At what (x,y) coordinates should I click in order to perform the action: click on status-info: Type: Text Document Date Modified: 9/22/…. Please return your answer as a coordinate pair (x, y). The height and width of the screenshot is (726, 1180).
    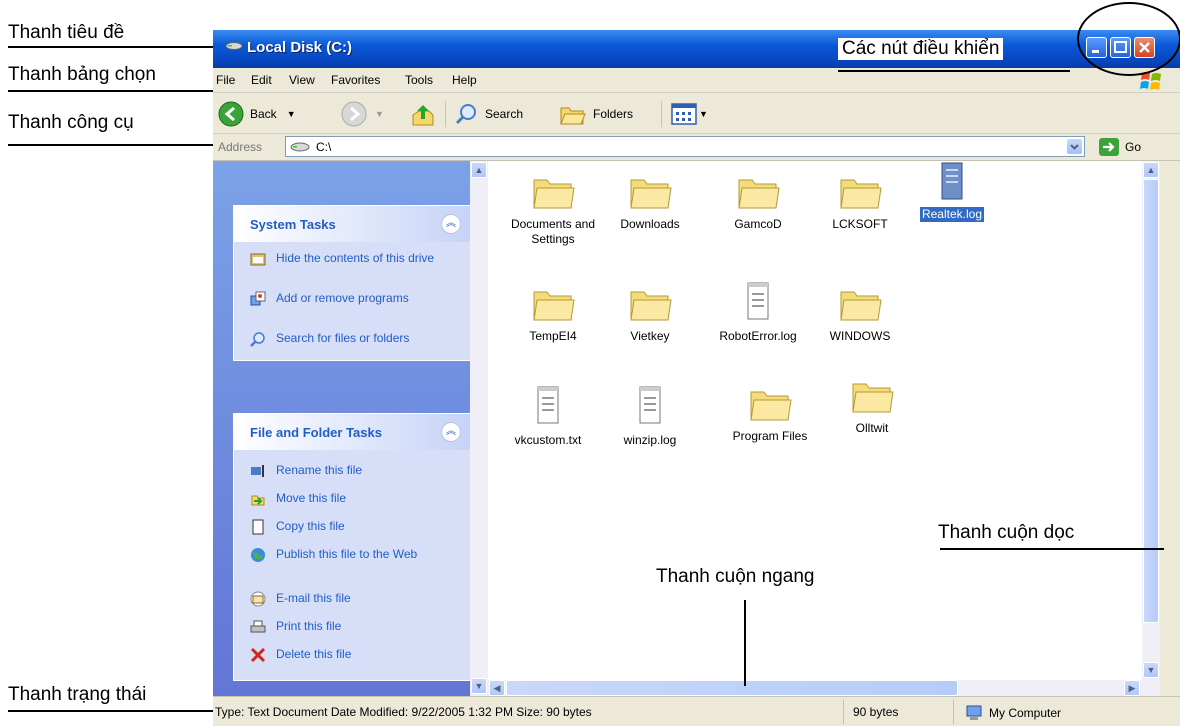
    Looking at the image, I should click on (403, 712).